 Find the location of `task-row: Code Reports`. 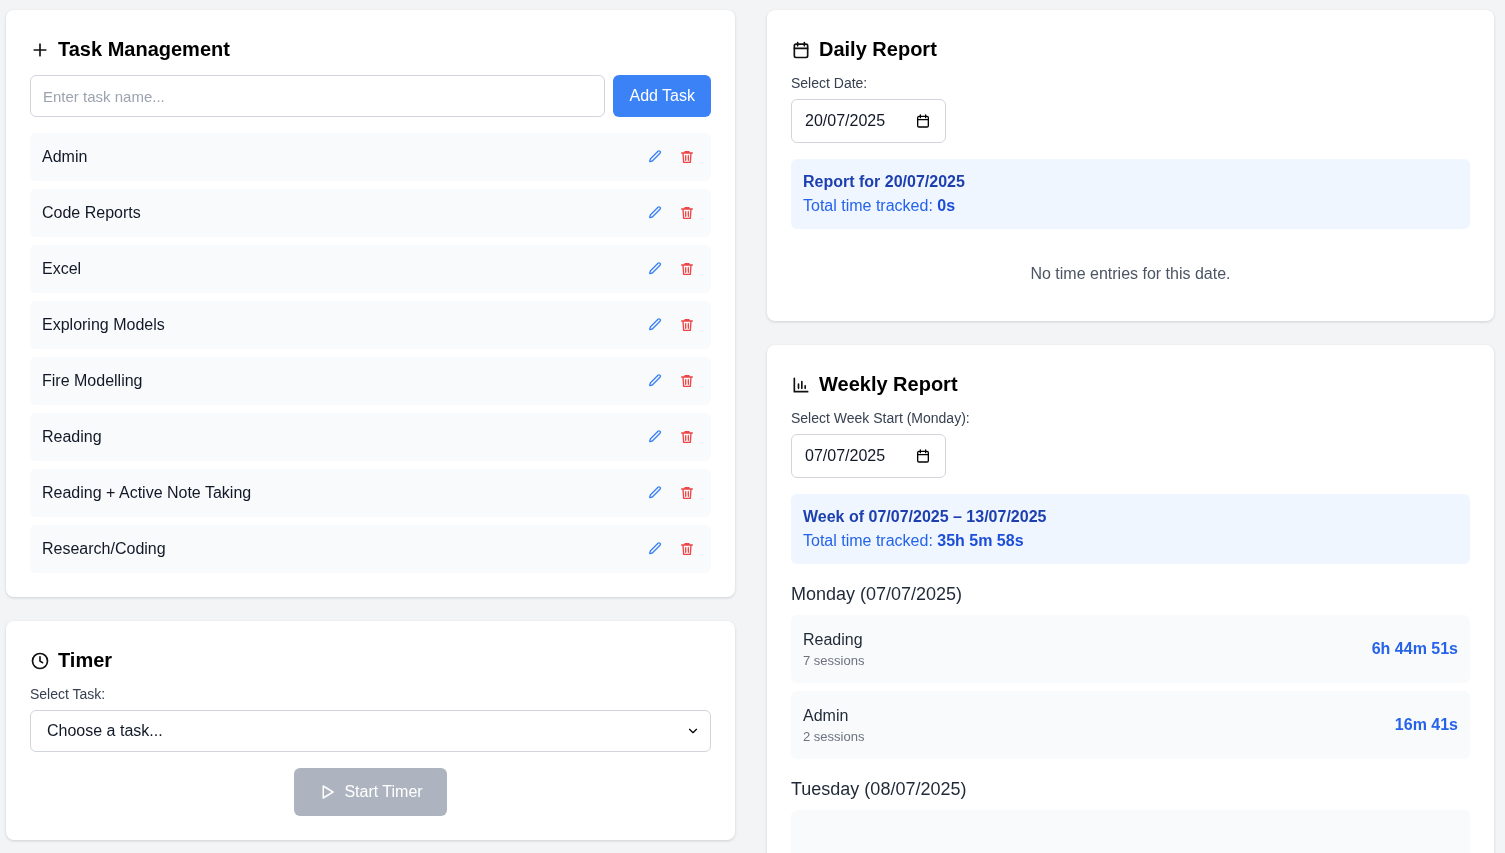

task-row: Code Reports is located at coordinates (370, 213).